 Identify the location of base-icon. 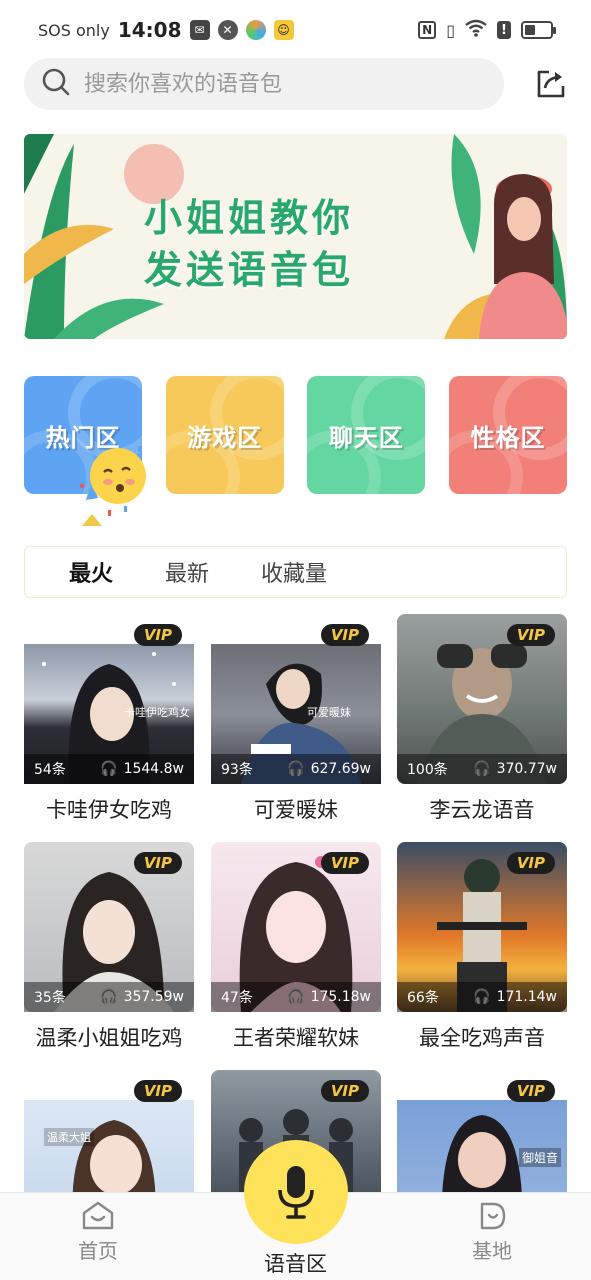
(493, 1216).